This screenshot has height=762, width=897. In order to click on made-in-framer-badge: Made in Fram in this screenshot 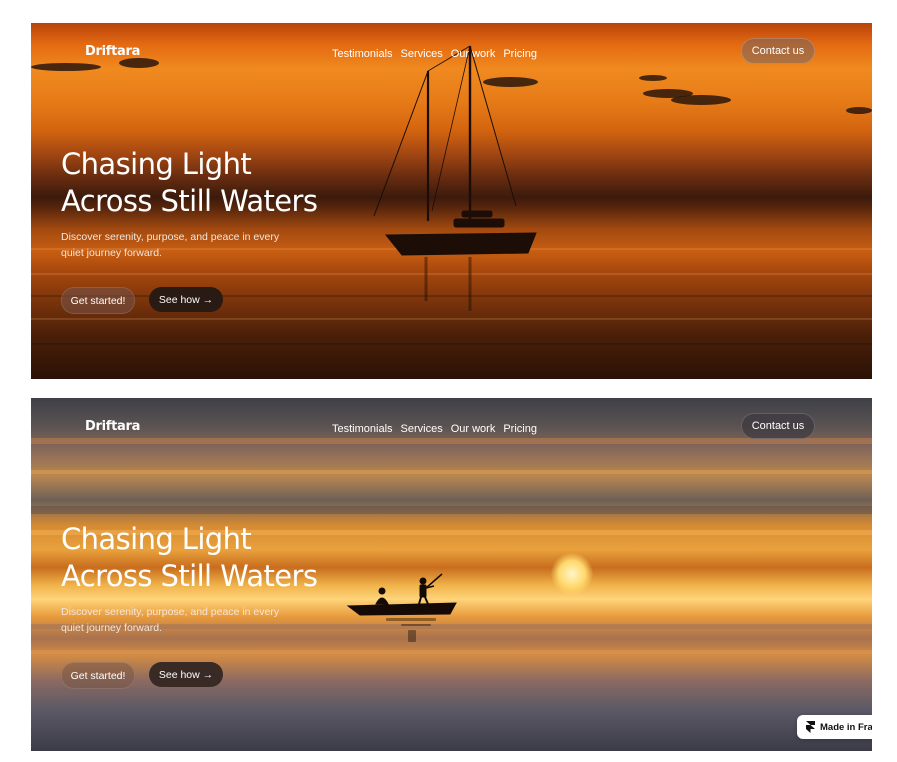, I will do `click(834, 727)`.